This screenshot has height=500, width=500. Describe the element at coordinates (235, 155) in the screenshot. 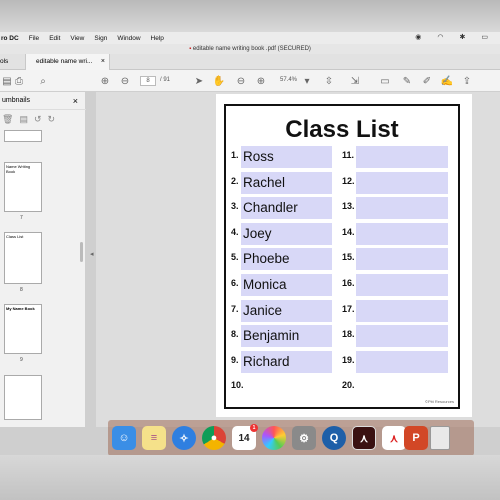

I see `row-number: 1.` at that location.